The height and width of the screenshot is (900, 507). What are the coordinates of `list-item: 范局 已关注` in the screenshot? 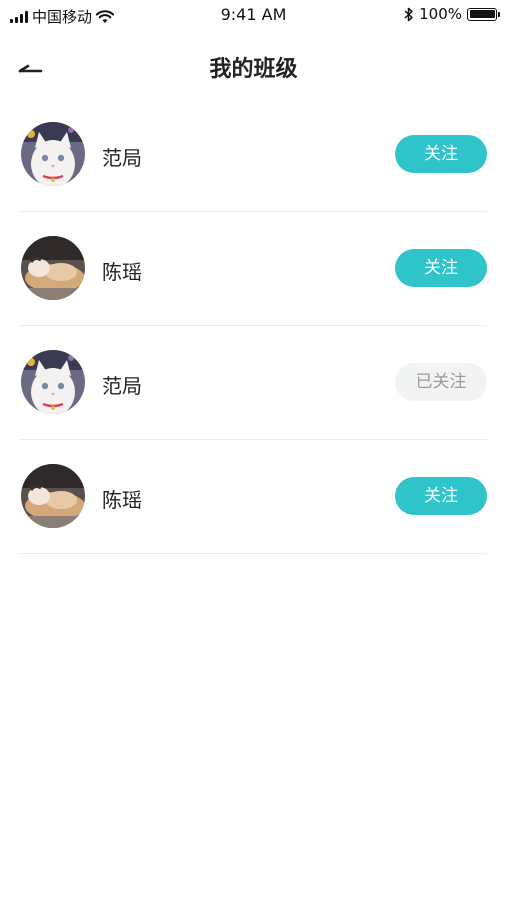 It's located at (253, 383).